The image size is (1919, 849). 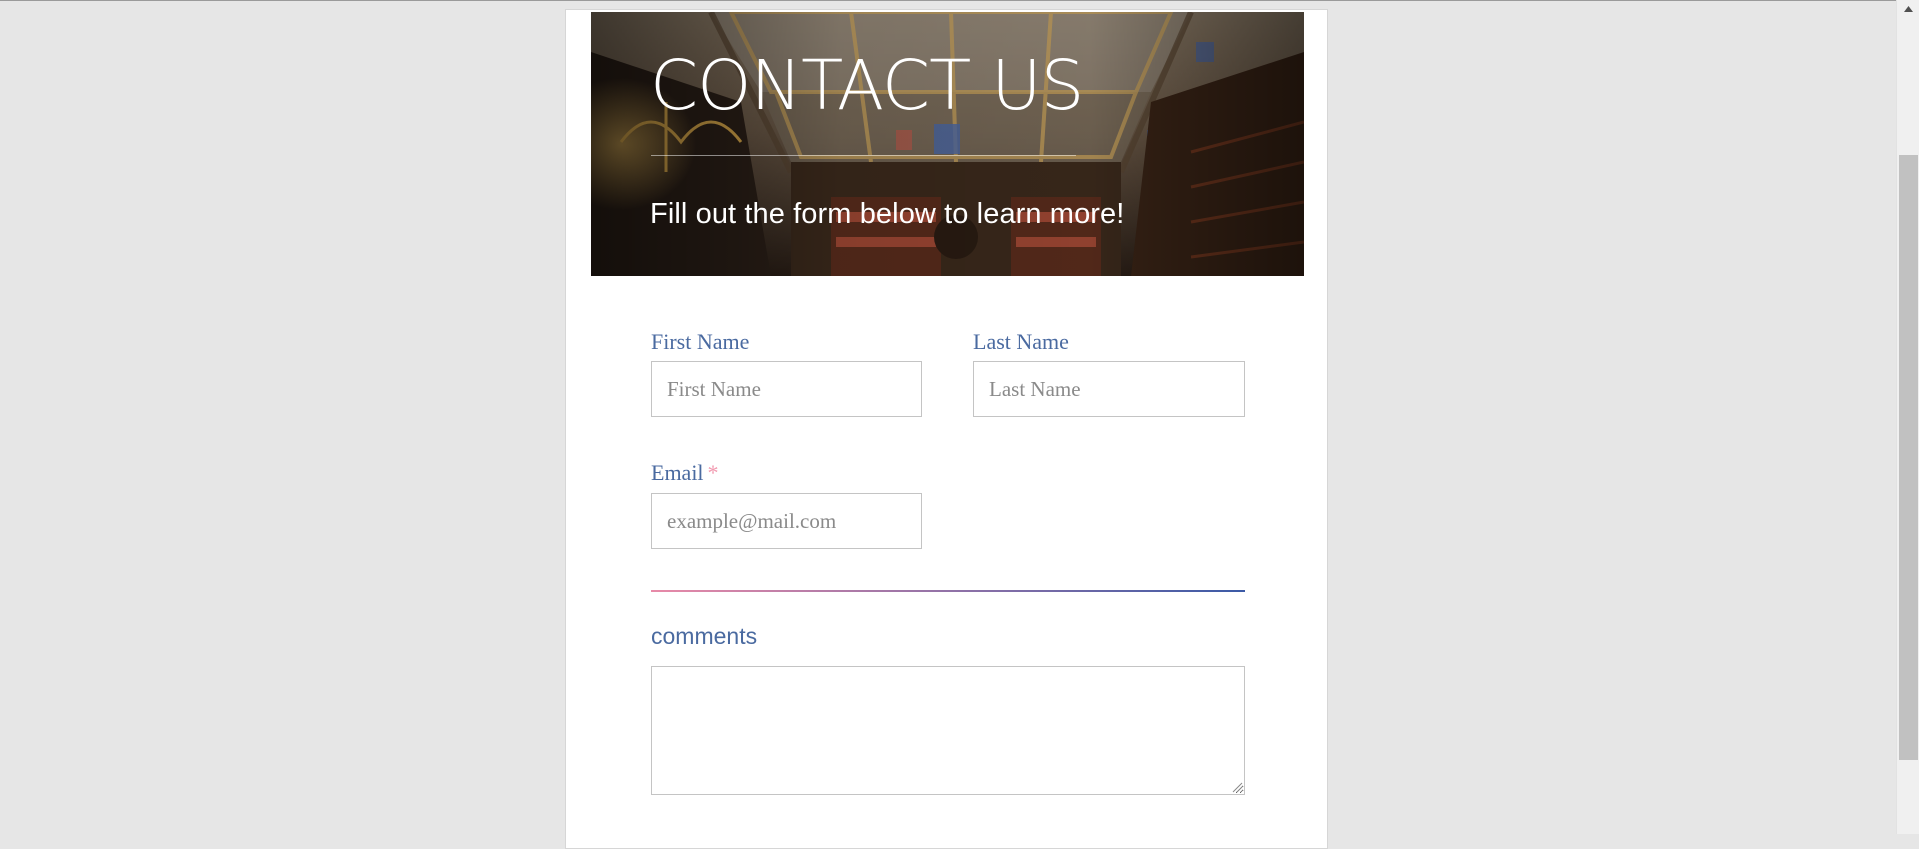 What do you see at coordinates (704, 636) in the screenshot?
I see `comments-label: comments` at bounding box center [704, 636].